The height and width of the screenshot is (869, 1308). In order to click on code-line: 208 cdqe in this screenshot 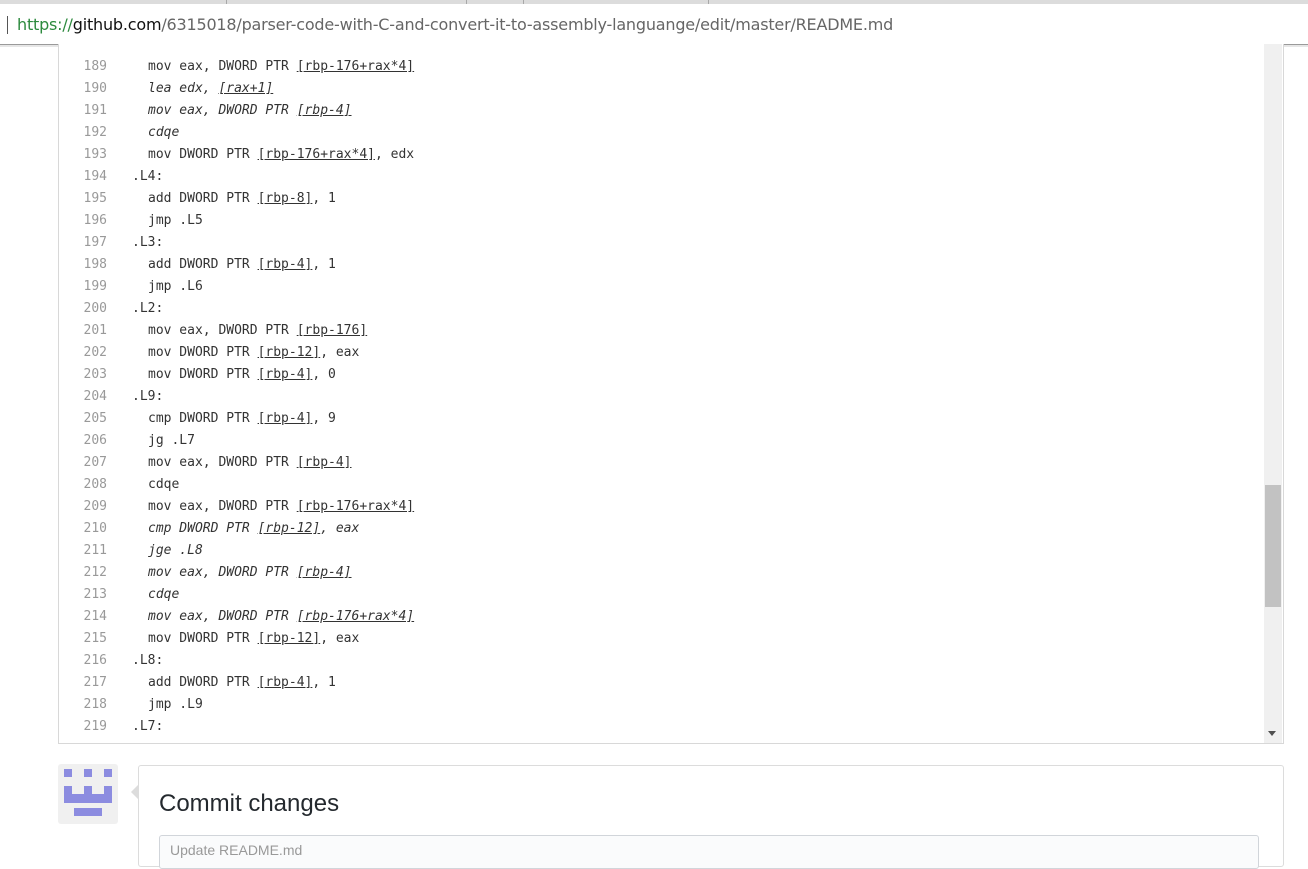, I will do `click(659, 485)`.